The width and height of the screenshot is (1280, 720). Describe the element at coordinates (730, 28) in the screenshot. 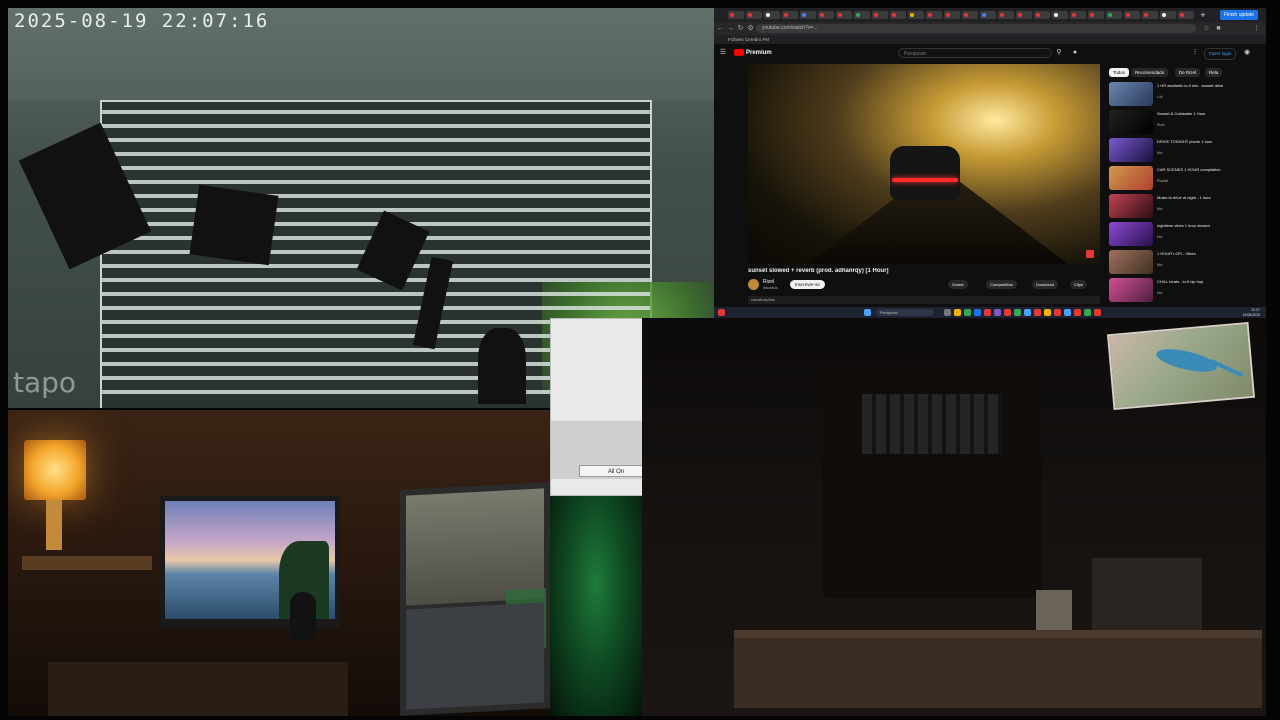

I see `forward-icon: →` at that location.